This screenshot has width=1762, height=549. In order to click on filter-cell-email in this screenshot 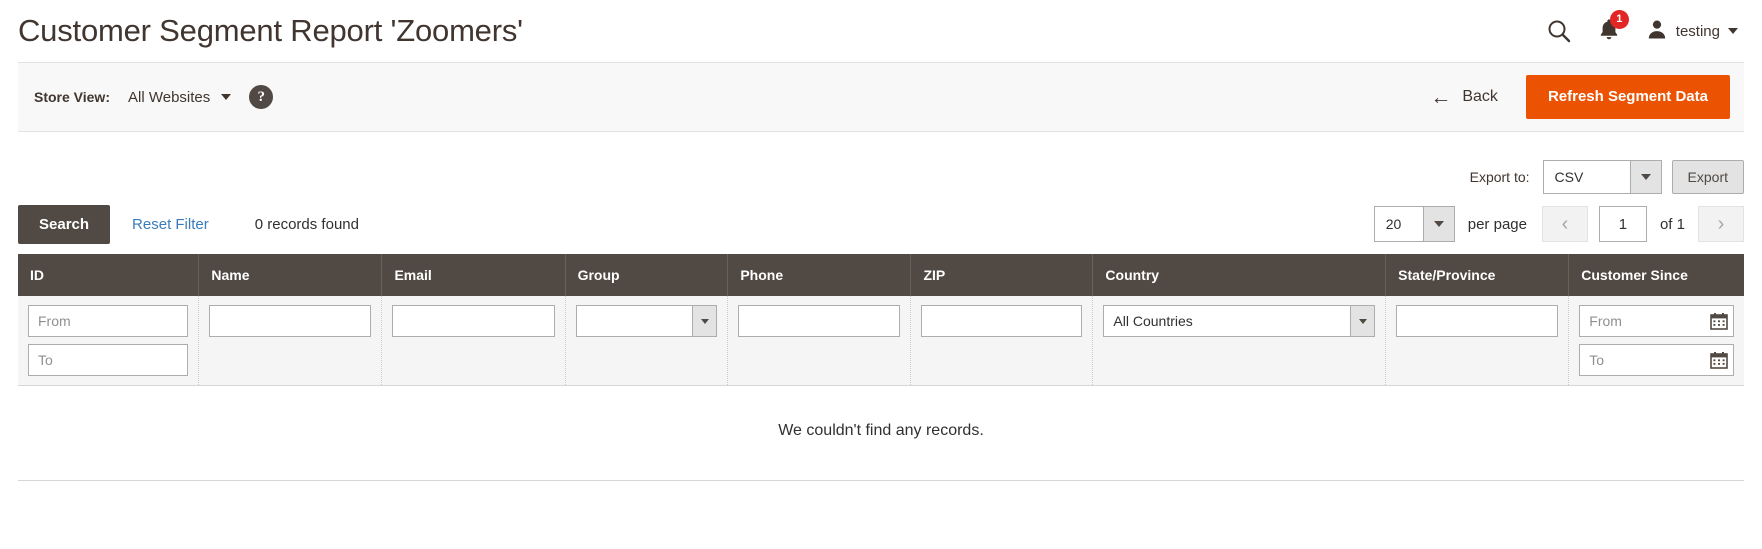, I will do `click(473, 341)`.